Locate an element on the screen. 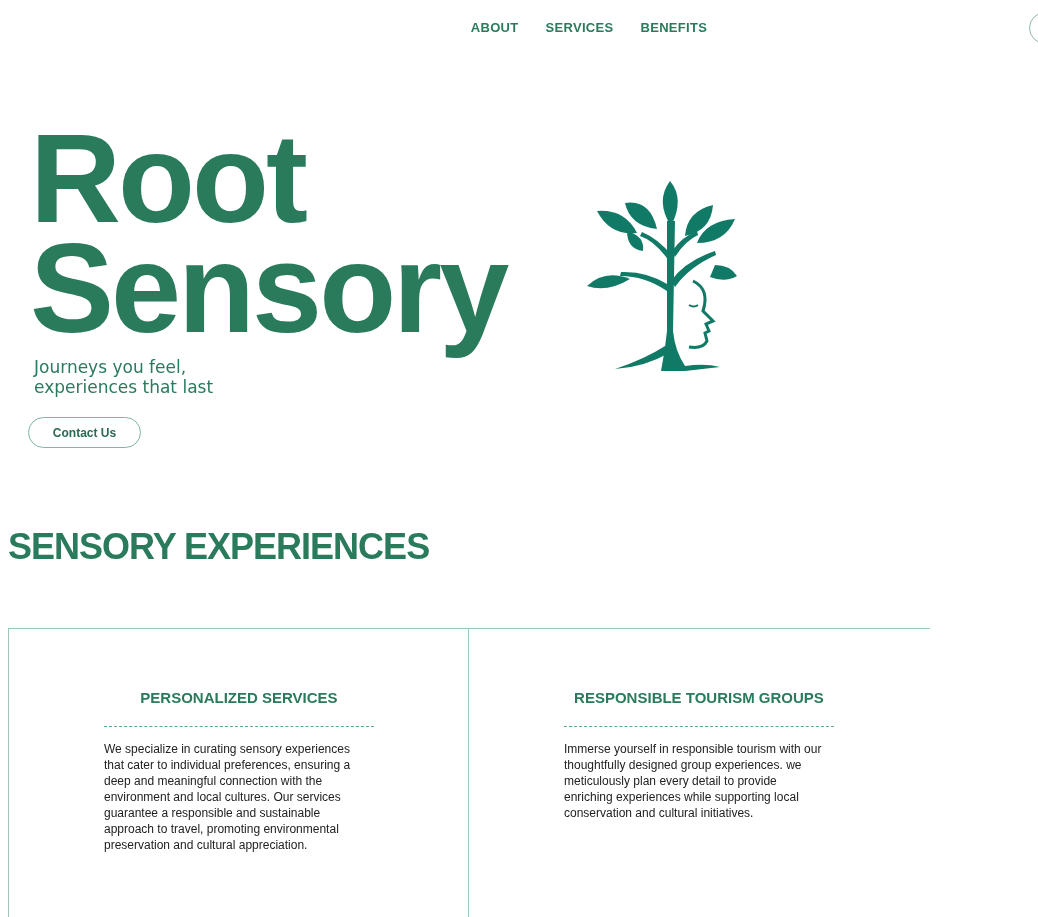  contact-button: Contact Us is located at coordinates (84, 432).